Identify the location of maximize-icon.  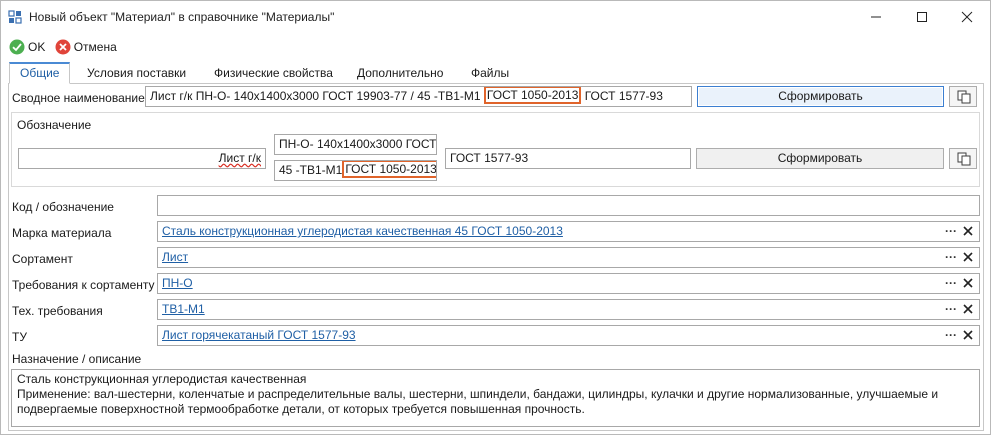
(922, 17).